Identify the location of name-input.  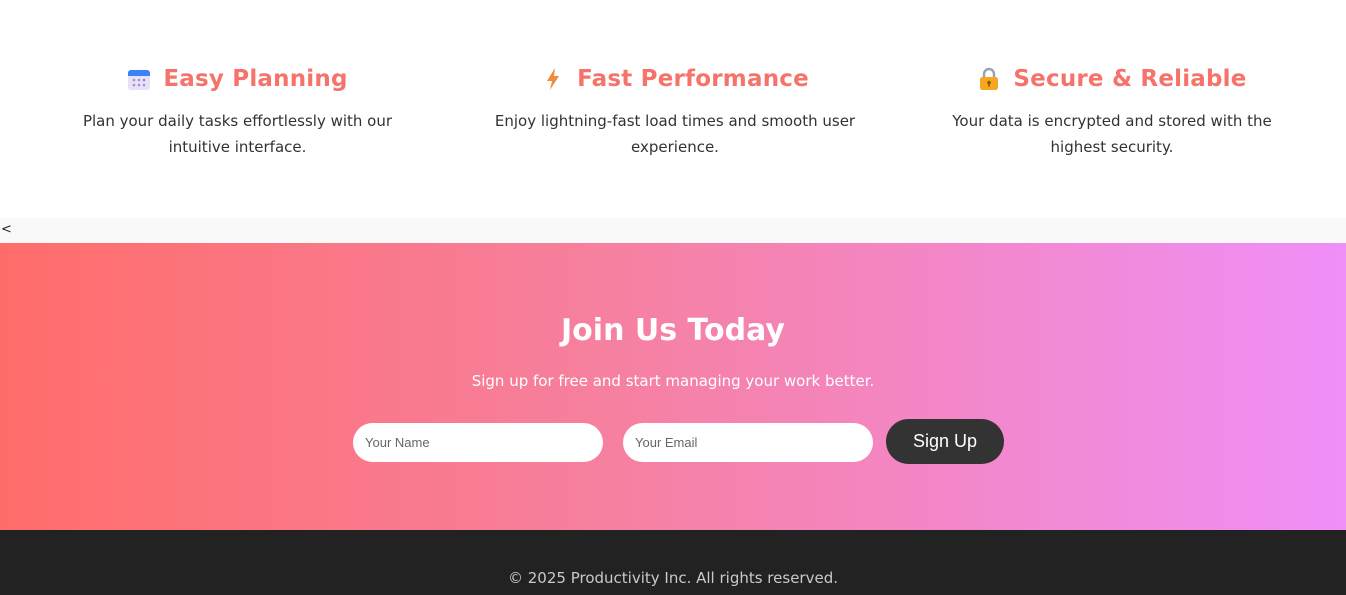
(478, 442).